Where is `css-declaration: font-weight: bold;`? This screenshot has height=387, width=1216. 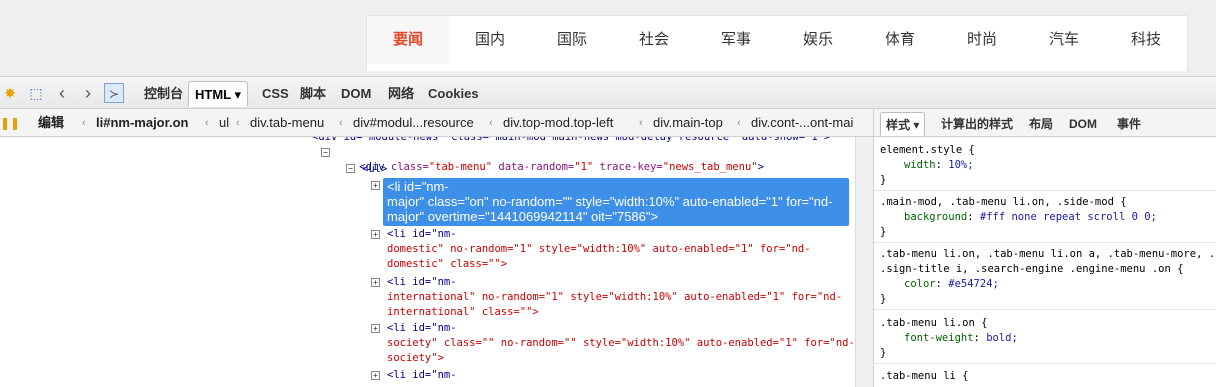 css-declaration: font-weight: bold; is located at coordinates (961, 338).